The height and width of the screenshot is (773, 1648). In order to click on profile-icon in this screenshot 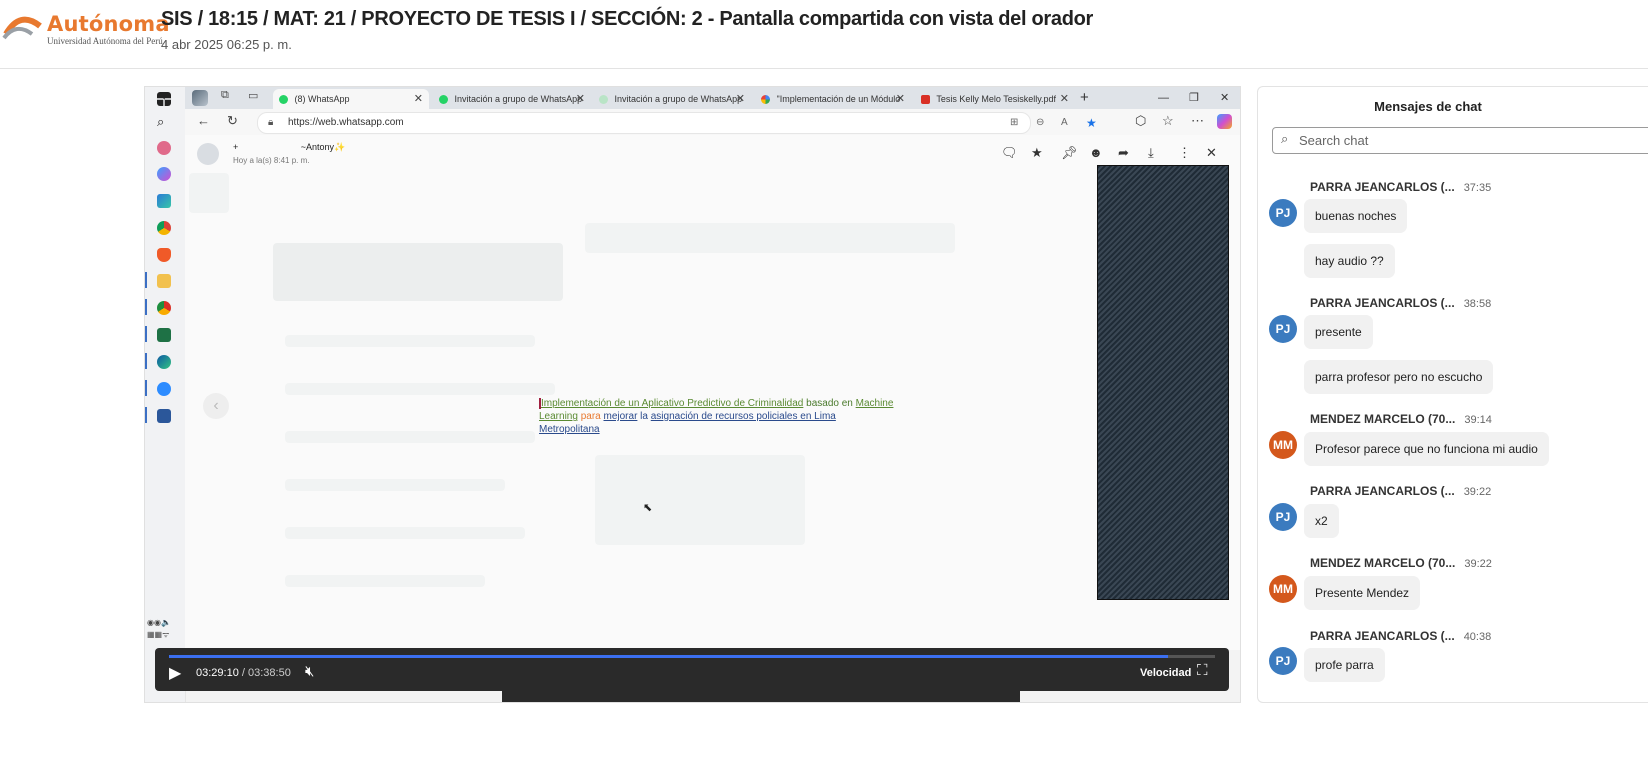, I will do `click(200, 98)`.